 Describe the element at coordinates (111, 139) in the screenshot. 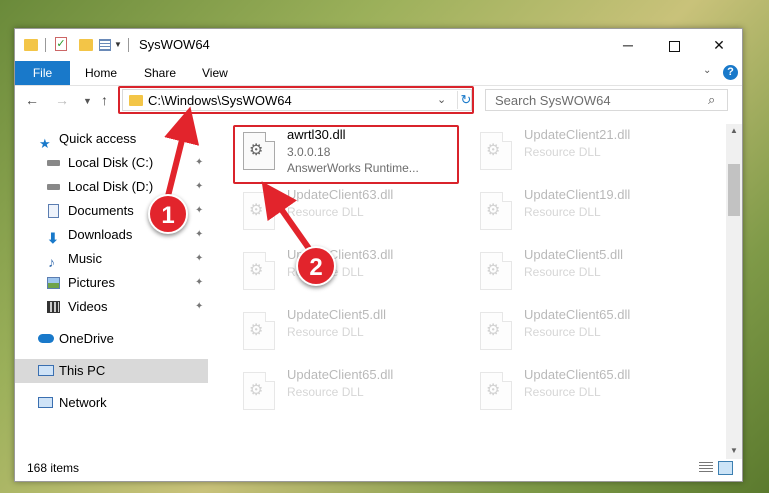

I see `sidebar-item-quick-access: ★ Quick access` at that location.